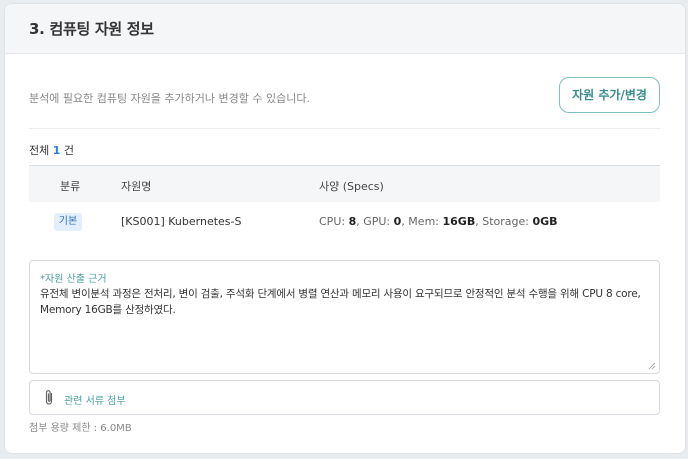 The height and width of the screenshot is (459, 688). I want to click on add-change-resource-button: 자원 추가/변경, so click(609, 95).